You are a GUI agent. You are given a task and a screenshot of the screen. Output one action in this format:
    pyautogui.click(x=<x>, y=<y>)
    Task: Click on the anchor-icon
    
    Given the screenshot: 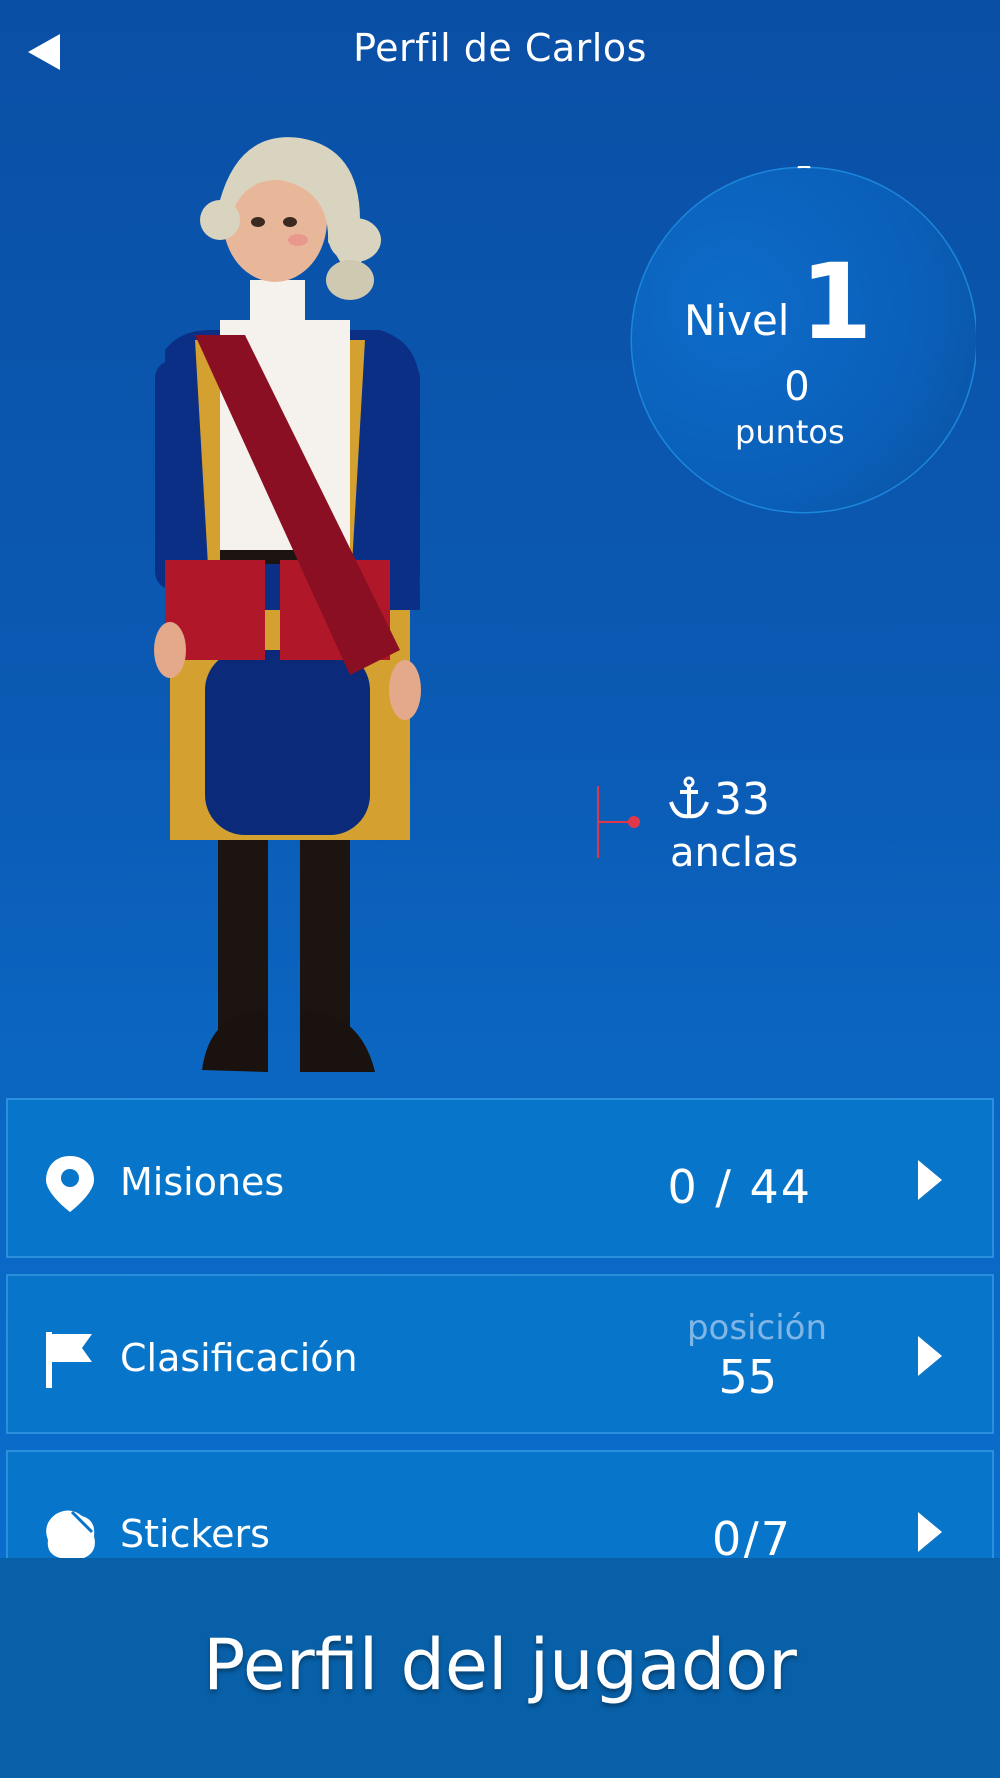 What is the action you would take?
    pyautogui.click(x=689, y=797)
    